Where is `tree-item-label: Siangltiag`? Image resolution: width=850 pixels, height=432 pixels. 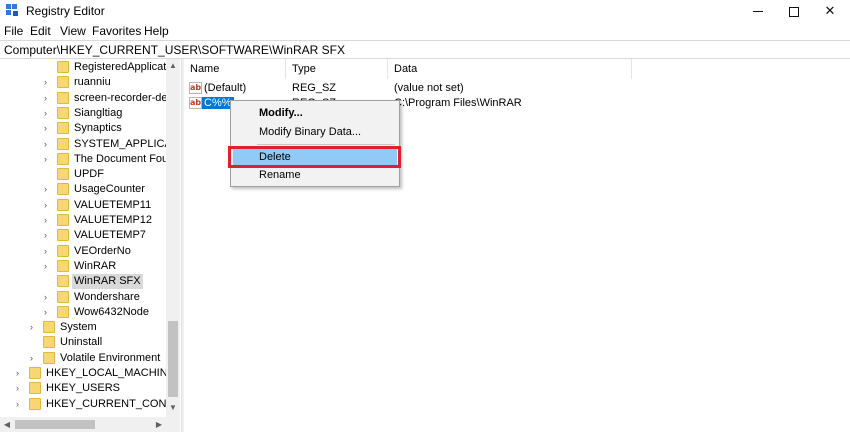 tree-item-label: Siangltiag is located at coordinates (98, 112).